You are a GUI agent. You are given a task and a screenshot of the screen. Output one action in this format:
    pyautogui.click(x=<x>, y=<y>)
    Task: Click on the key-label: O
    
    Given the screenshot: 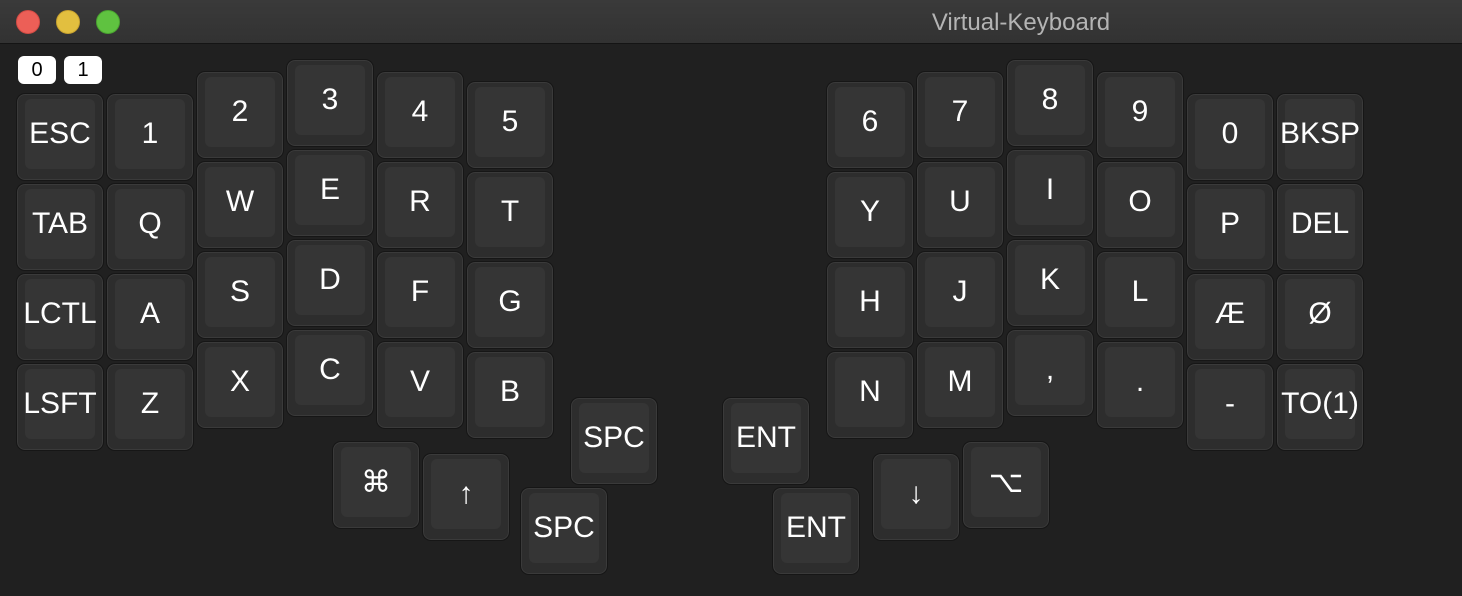 What is the action you would take?
    pyautogui.click(x=1140, y=201)
    